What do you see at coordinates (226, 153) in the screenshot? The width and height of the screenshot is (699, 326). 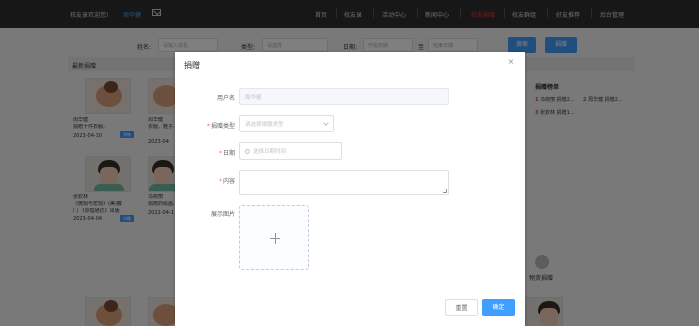 I see `date-label: *日期` at bounding box center [226, 153].